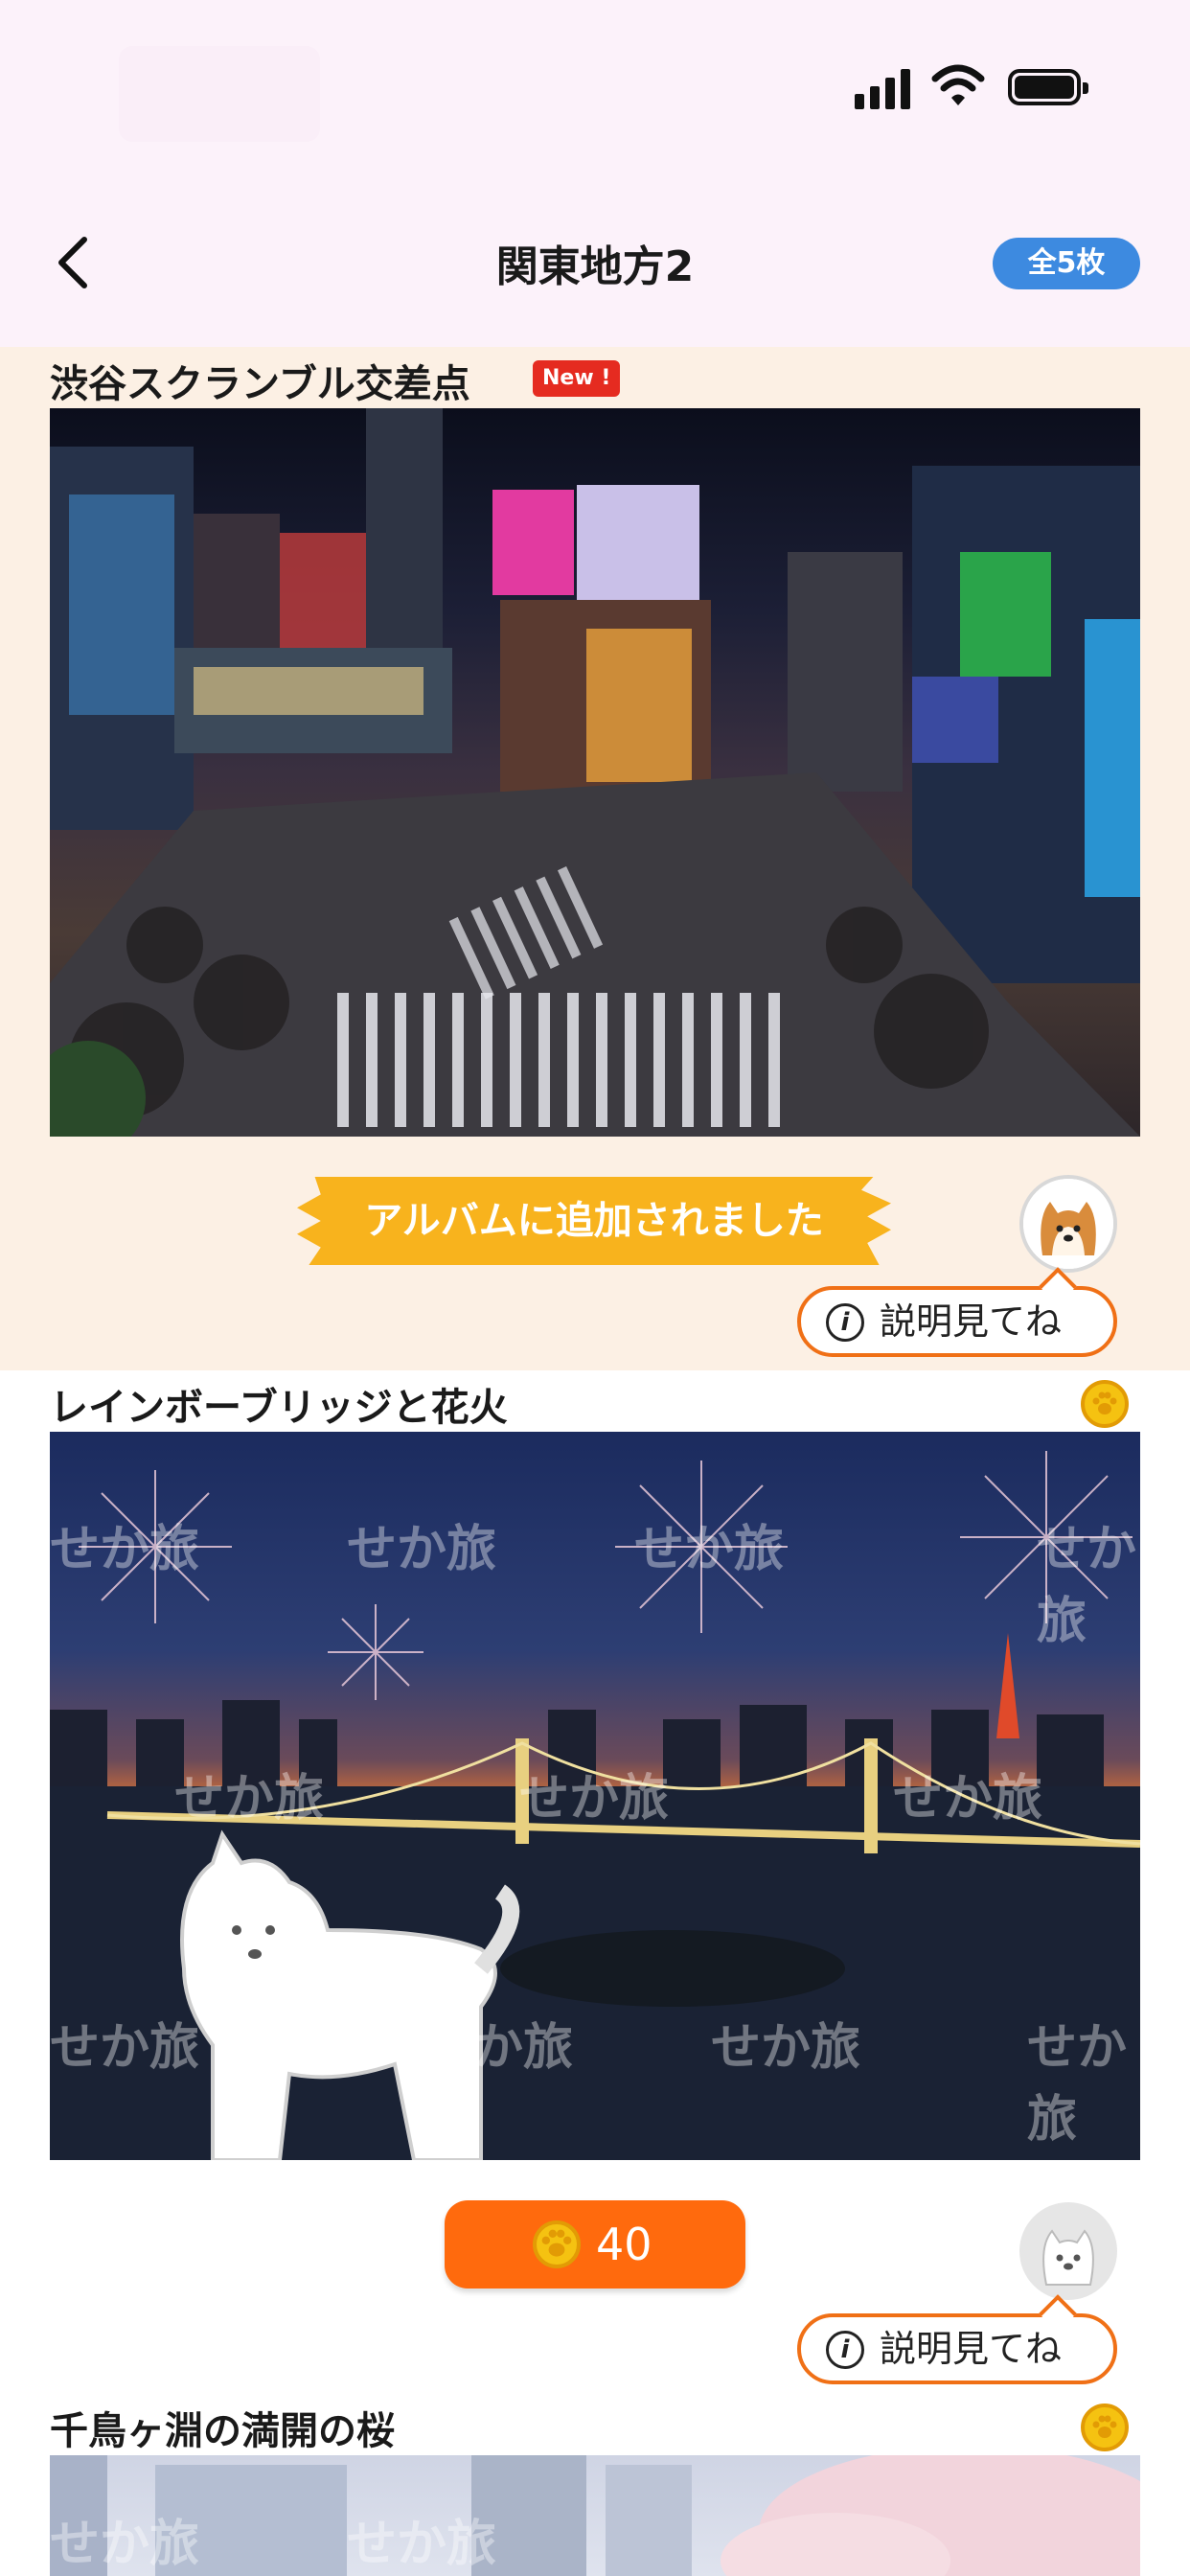  Describe the element at coordinates (220, 94) in the screenshot. I see `status-bar-time-area` at that location.